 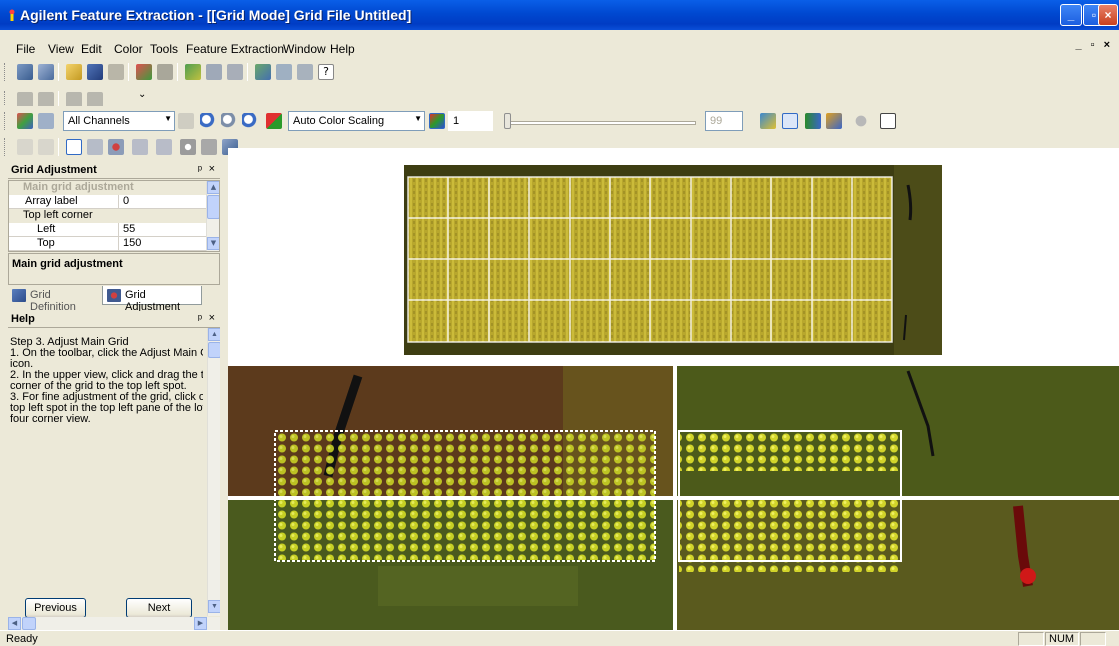 I want to click on image-channels-icon, so click(x=25, y=121).